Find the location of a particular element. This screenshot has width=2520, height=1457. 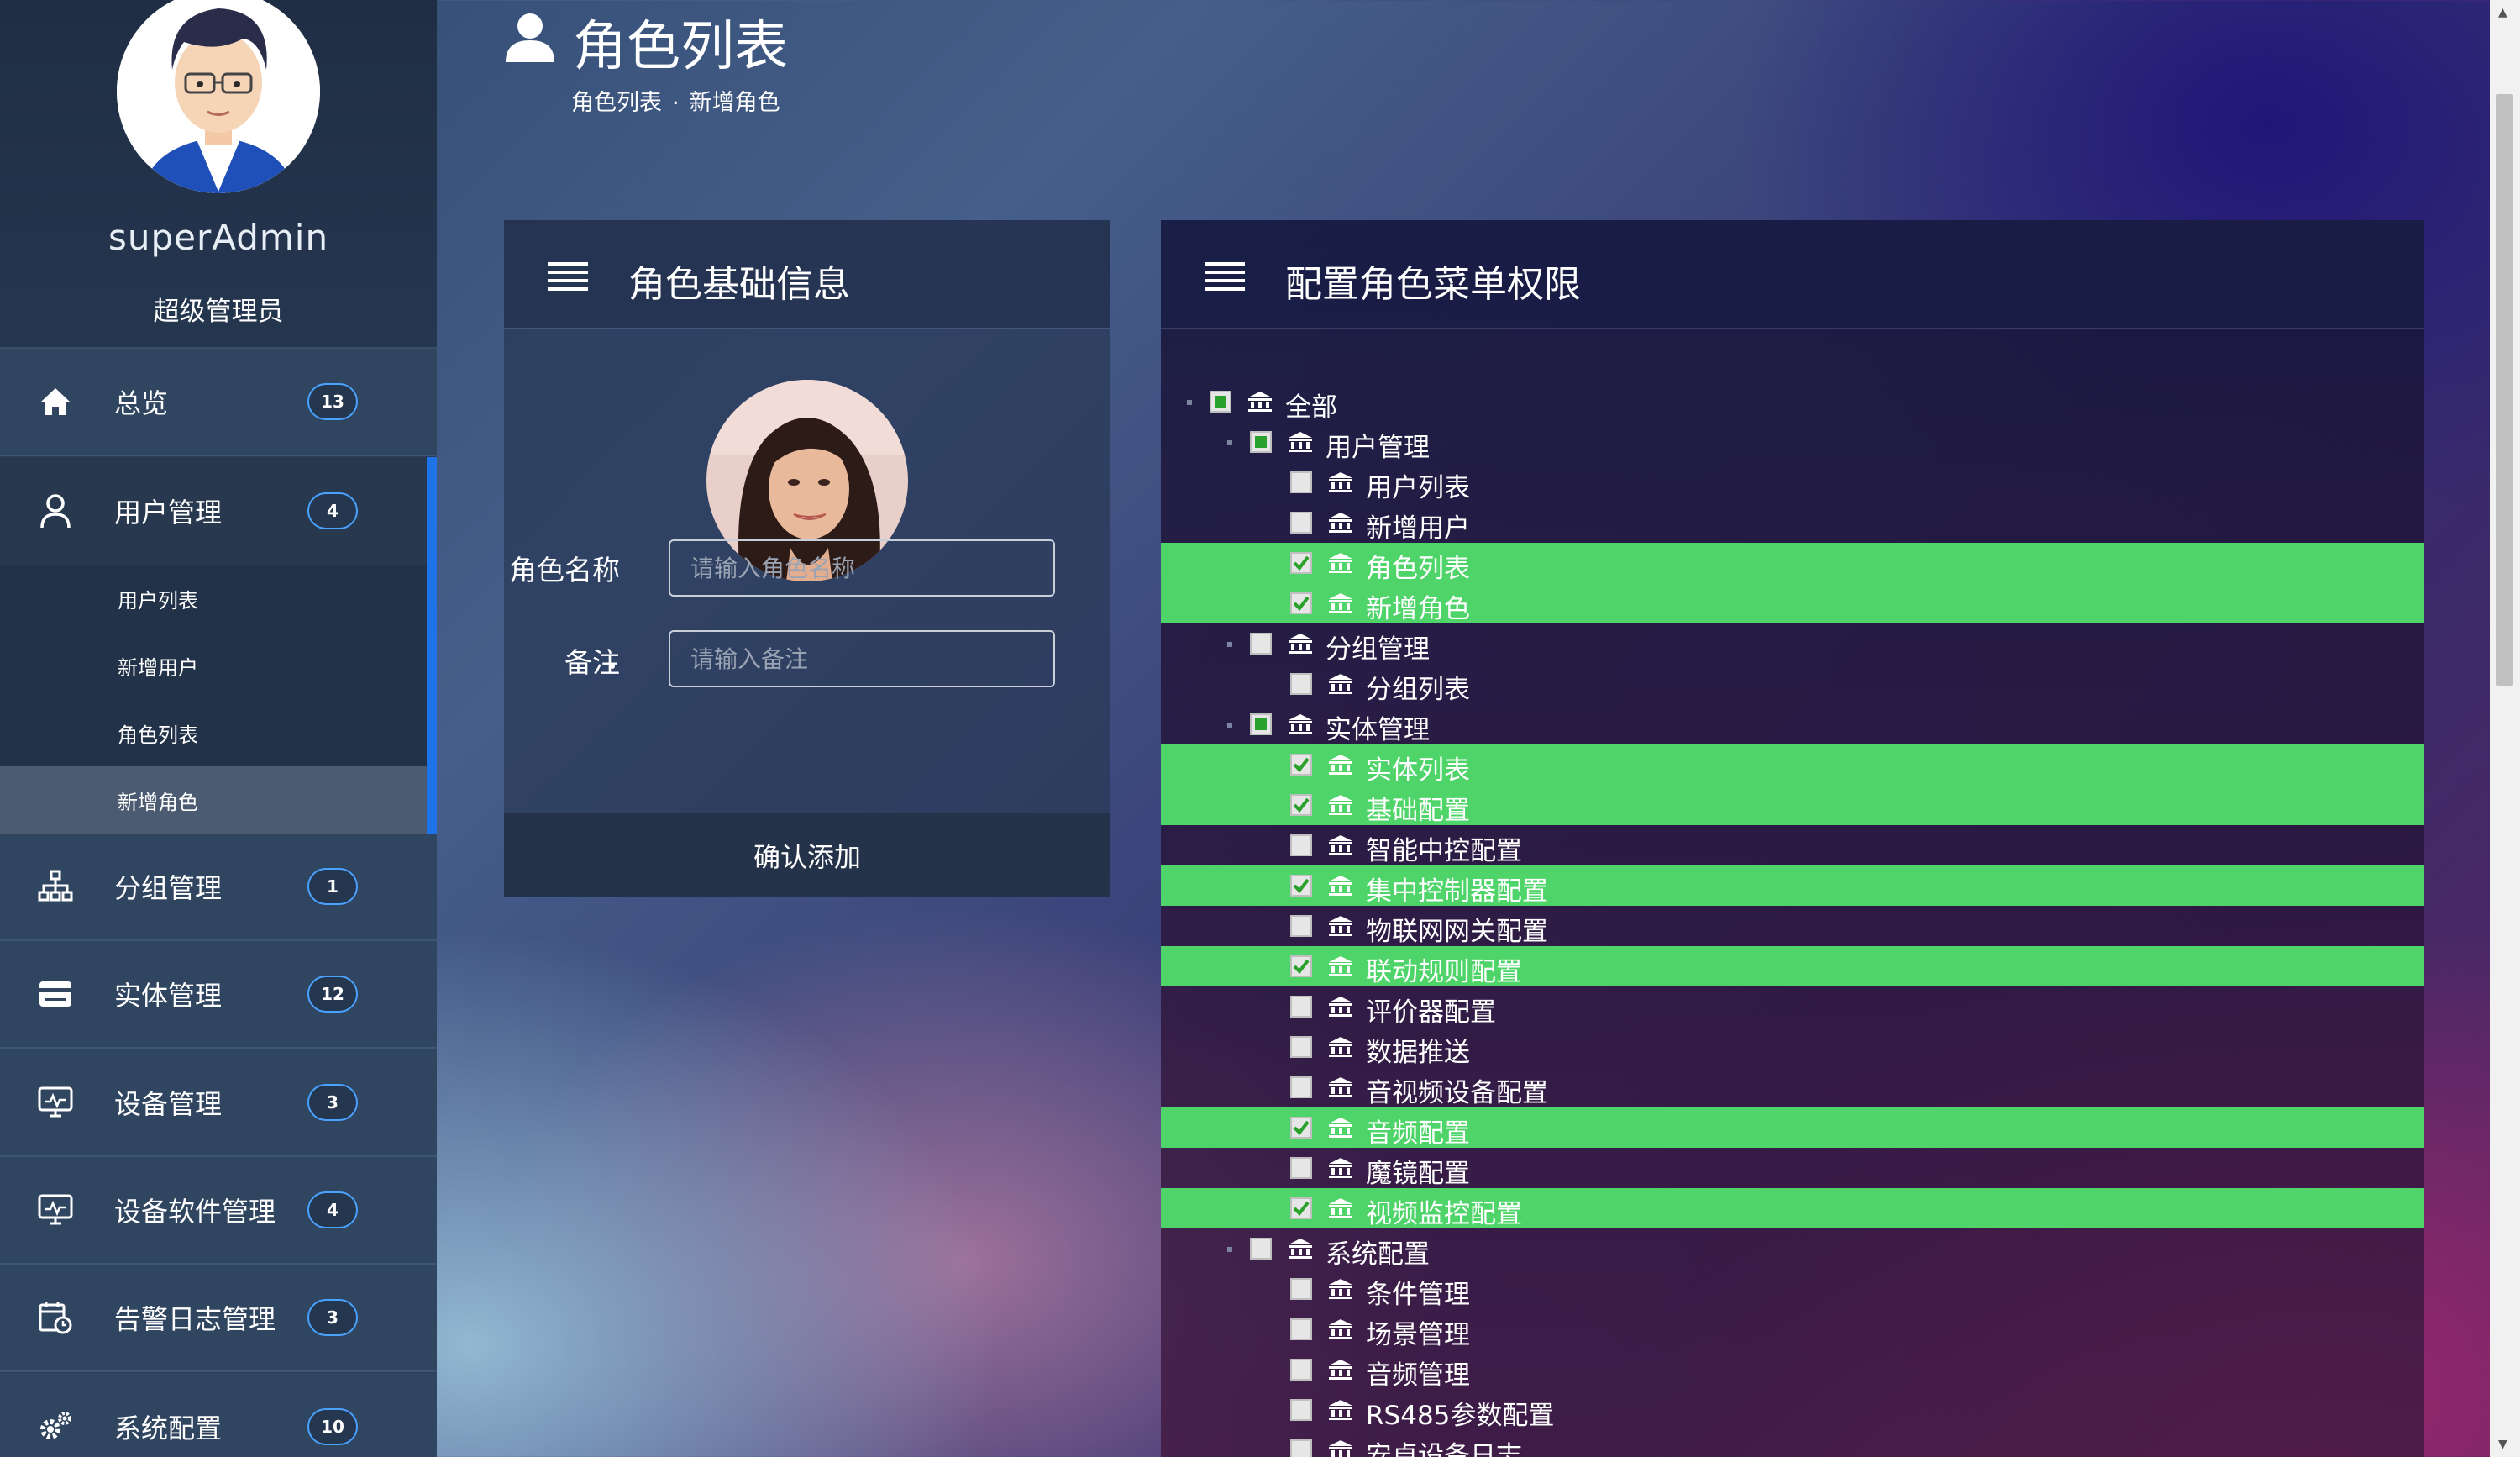

tree-row: 角色列表 is located at coordinates (1792, 564).